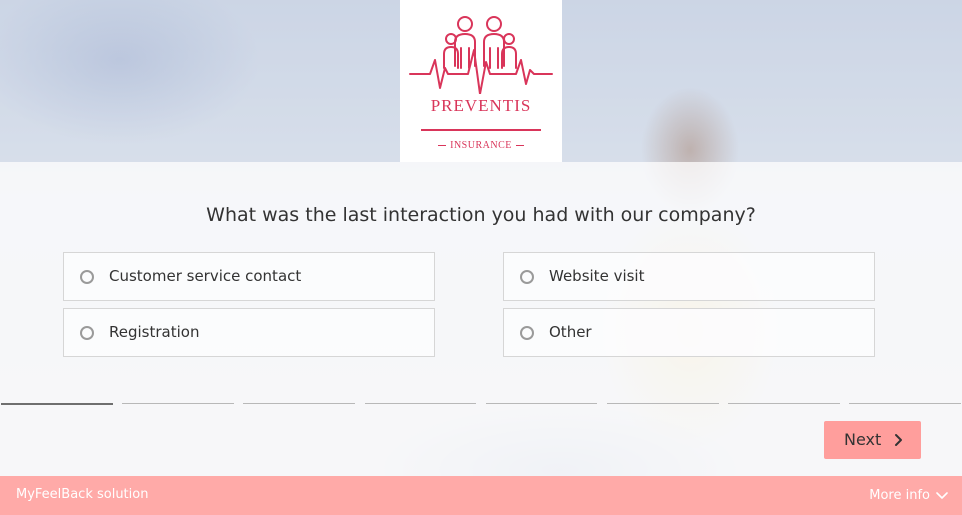 The width and height of the screenshot is (962, 515). I want to click on option-customer-service-contact: Customer service contact, so click(249, 276).